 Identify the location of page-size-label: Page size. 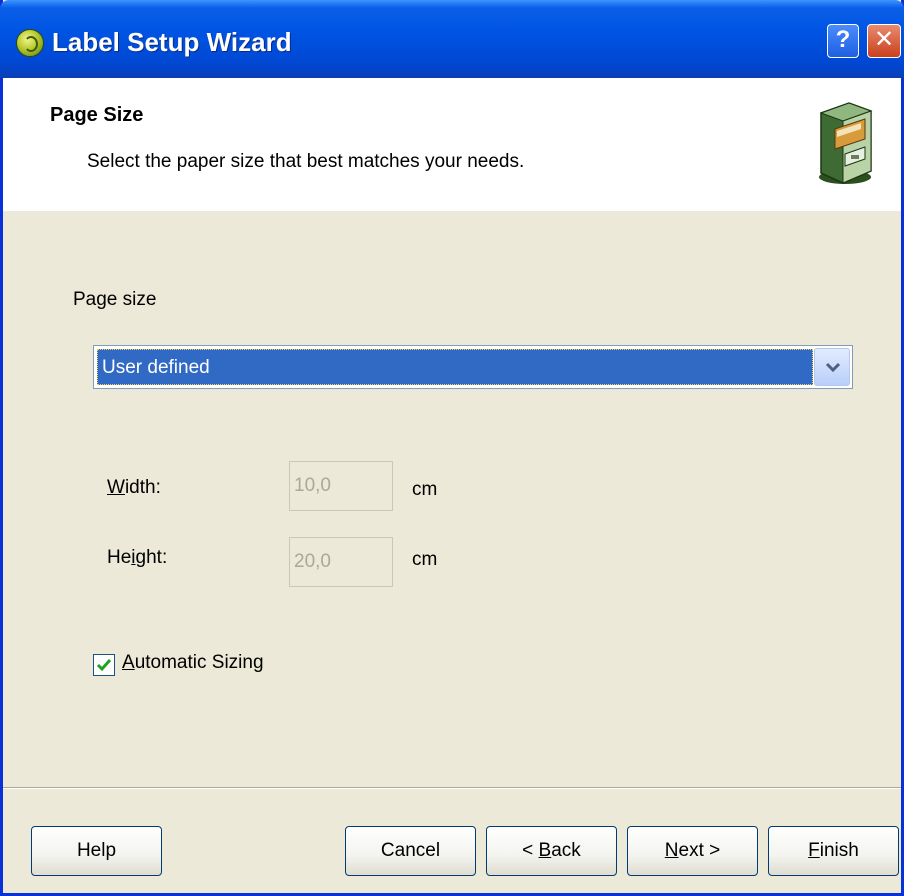
(115, 299).